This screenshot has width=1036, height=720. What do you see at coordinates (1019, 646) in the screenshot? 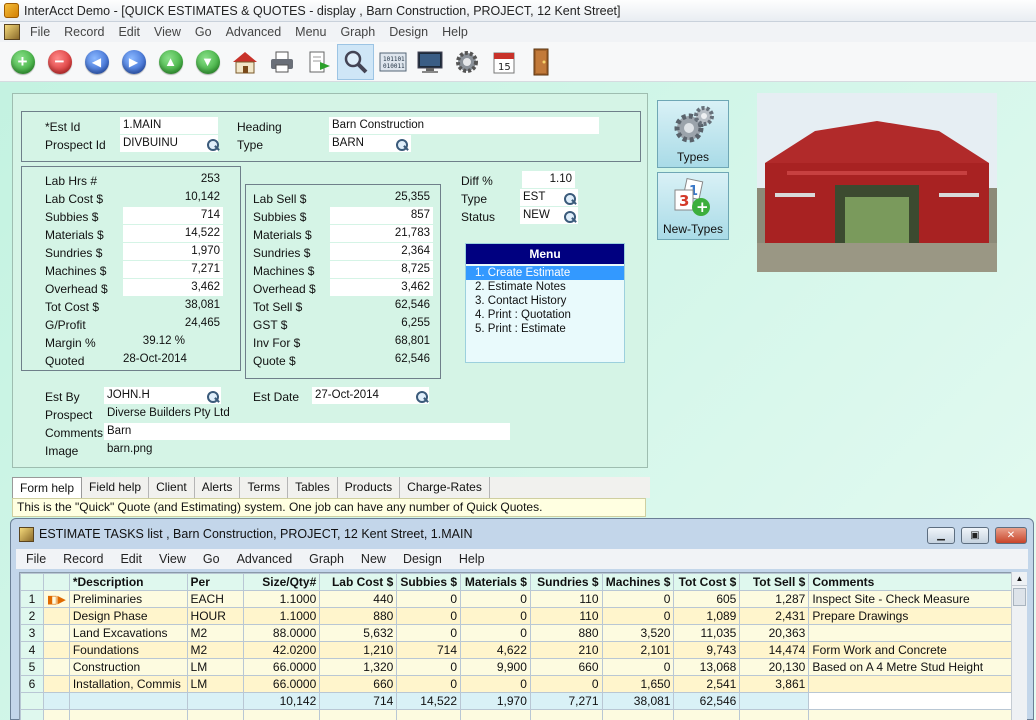
I see `grid-scrollbar: ▲` at bounding box center [1019, 646].